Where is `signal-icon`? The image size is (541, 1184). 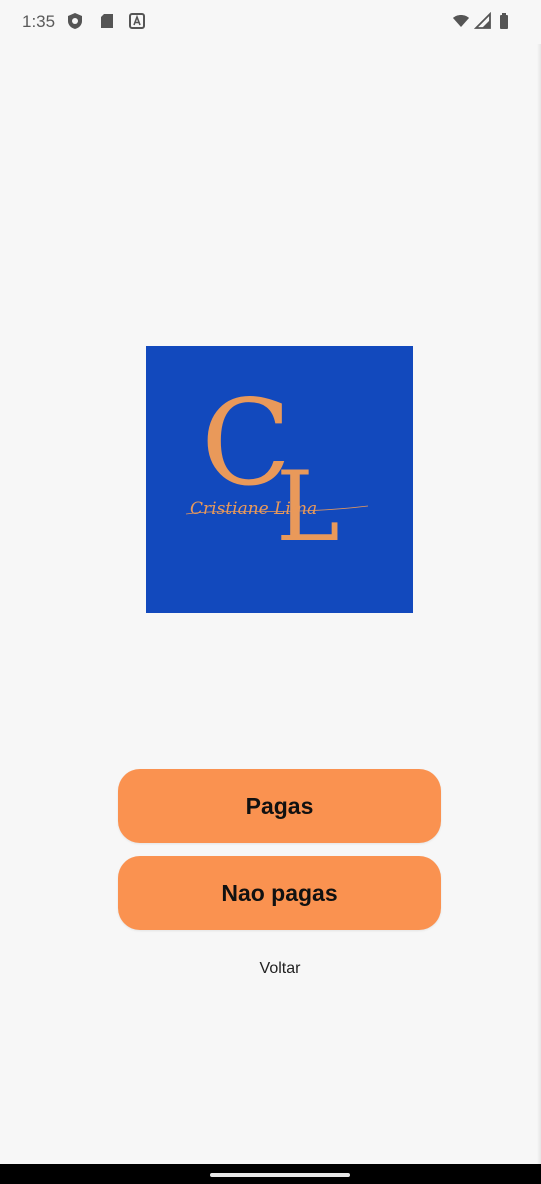
signal-icon is located at coordinates (482, 20).